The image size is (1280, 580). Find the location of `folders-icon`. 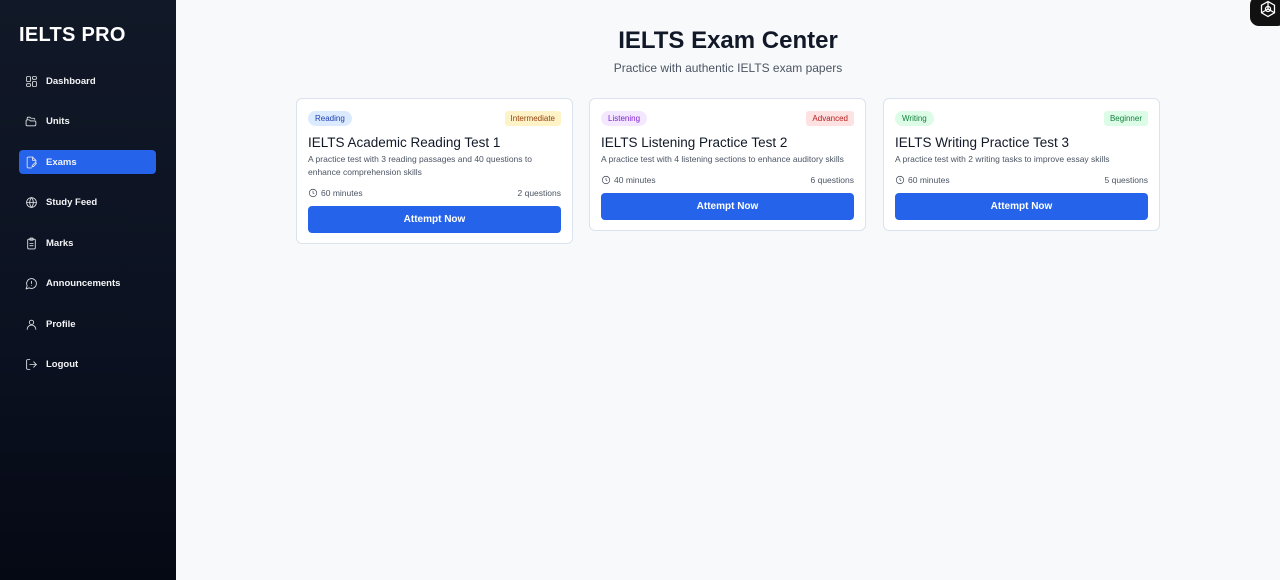

folders-icon is located at coordinates (31, 122).